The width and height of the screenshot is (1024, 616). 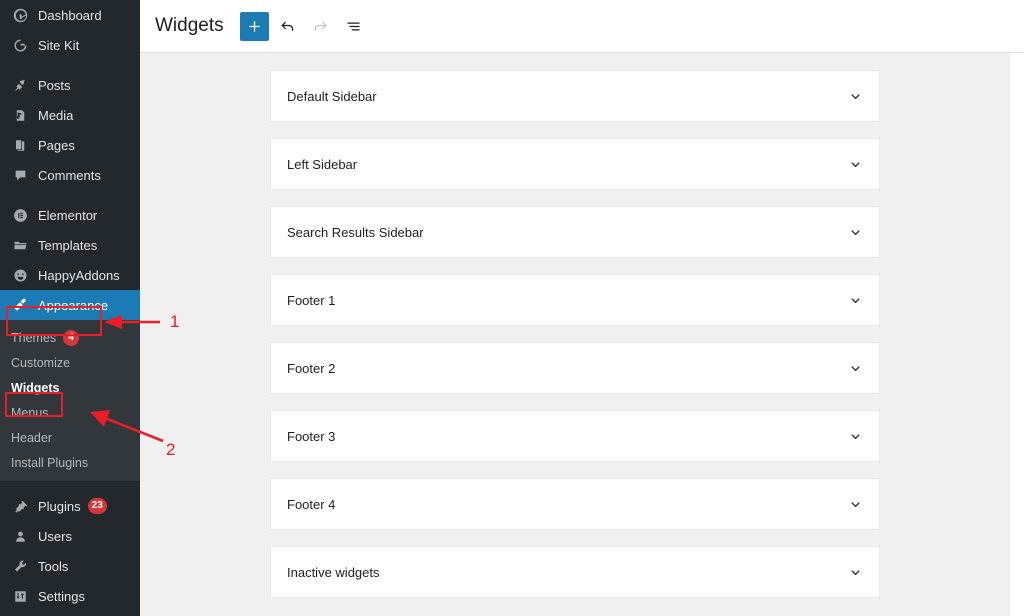 I want to click on sliders-icon, so click(x=20, y=596).